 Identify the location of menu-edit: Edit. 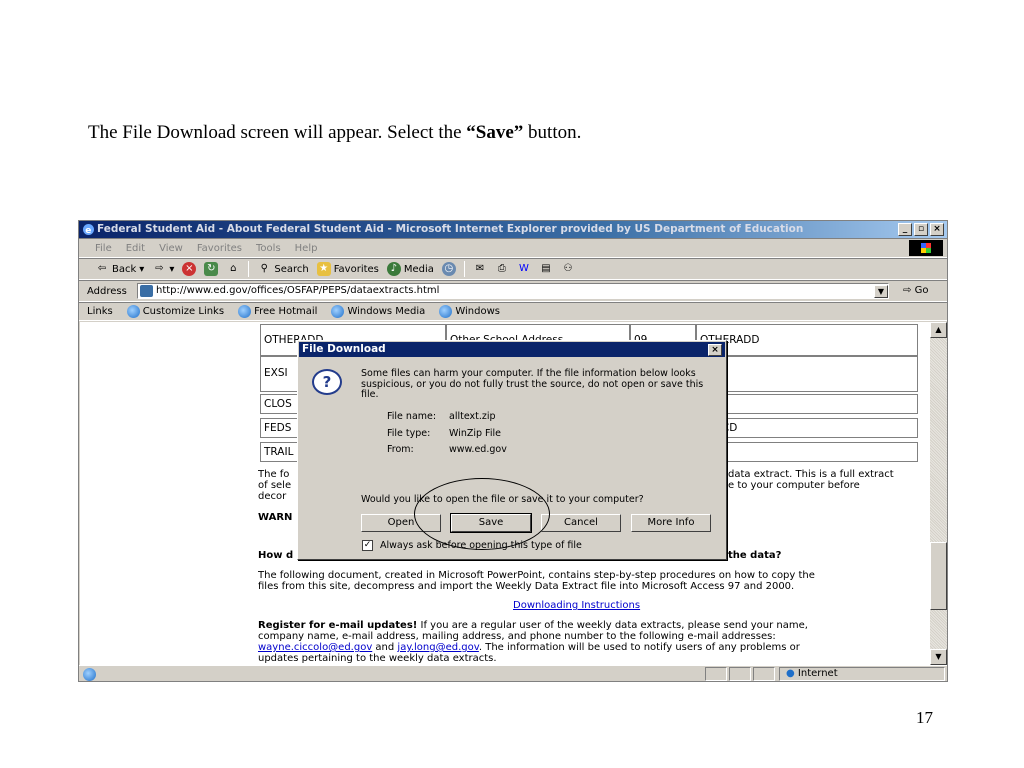
(135, 248).